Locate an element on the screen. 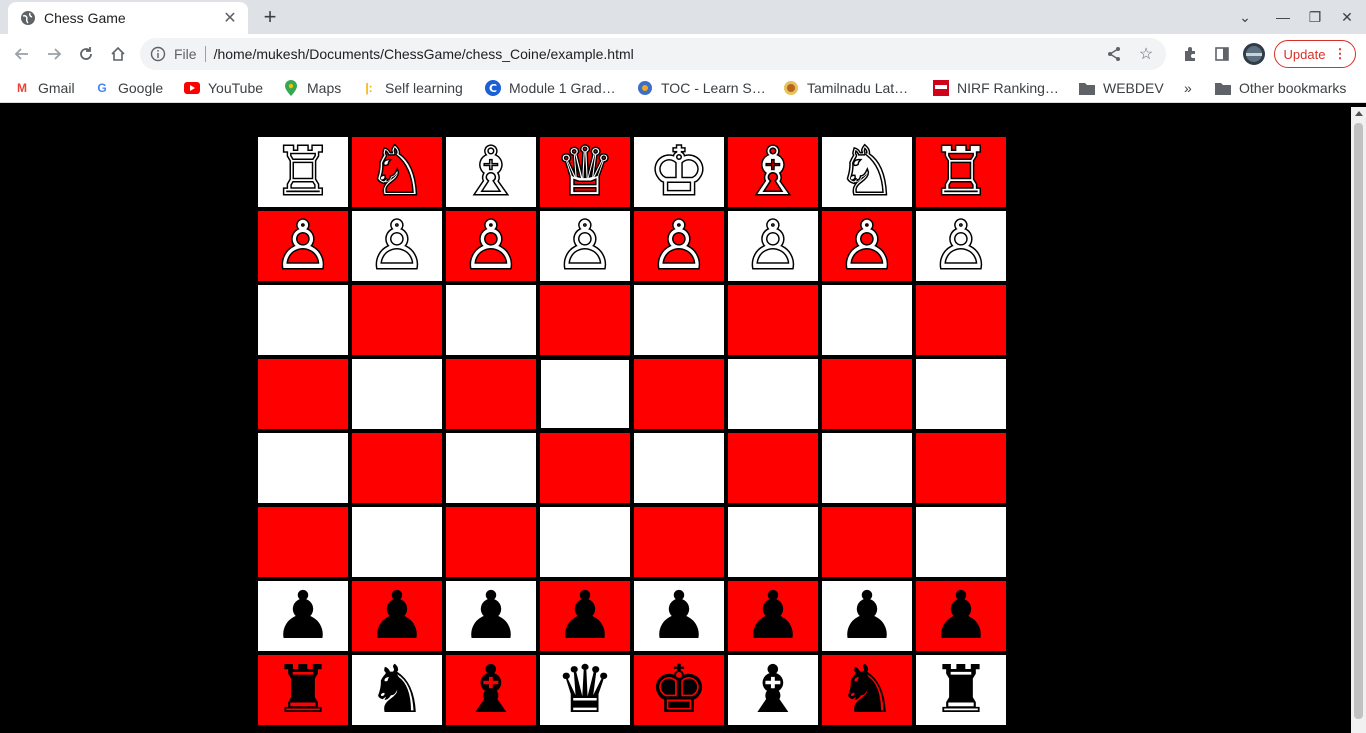 The image size is (1366, 733). bookmark-gmail: M Gmail is located at coordinates (44, 88).